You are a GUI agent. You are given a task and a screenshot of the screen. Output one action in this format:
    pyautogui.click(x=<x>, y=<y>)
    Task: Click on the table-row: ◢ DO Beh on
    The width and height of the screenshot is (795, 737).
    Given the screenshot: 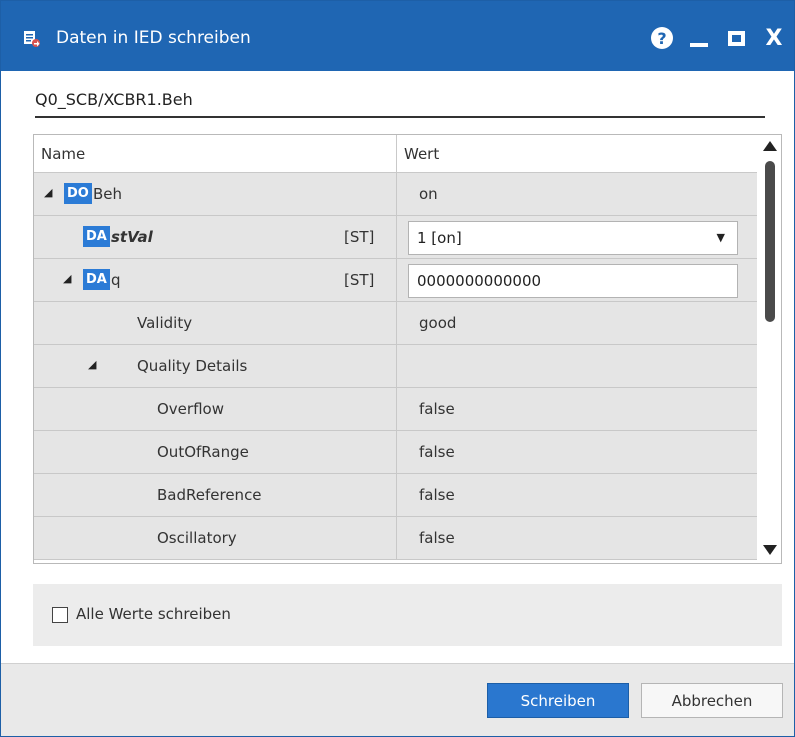 What is the action you would take?
    pyautogui.click(x=395, y=194)
    